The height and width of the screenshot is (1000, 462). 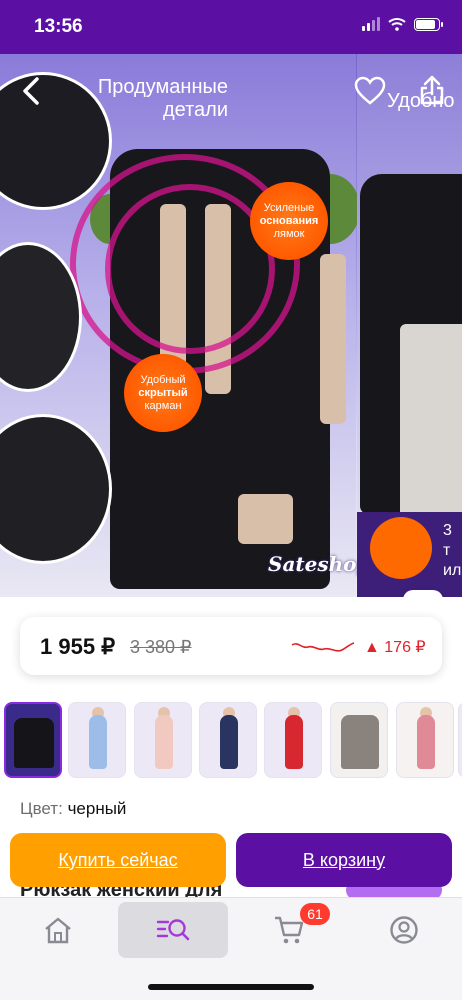 What do you see at coordinates (401, 548) in the screenshot?
I see `next-slide-badge` at bounding box center [401, 548].